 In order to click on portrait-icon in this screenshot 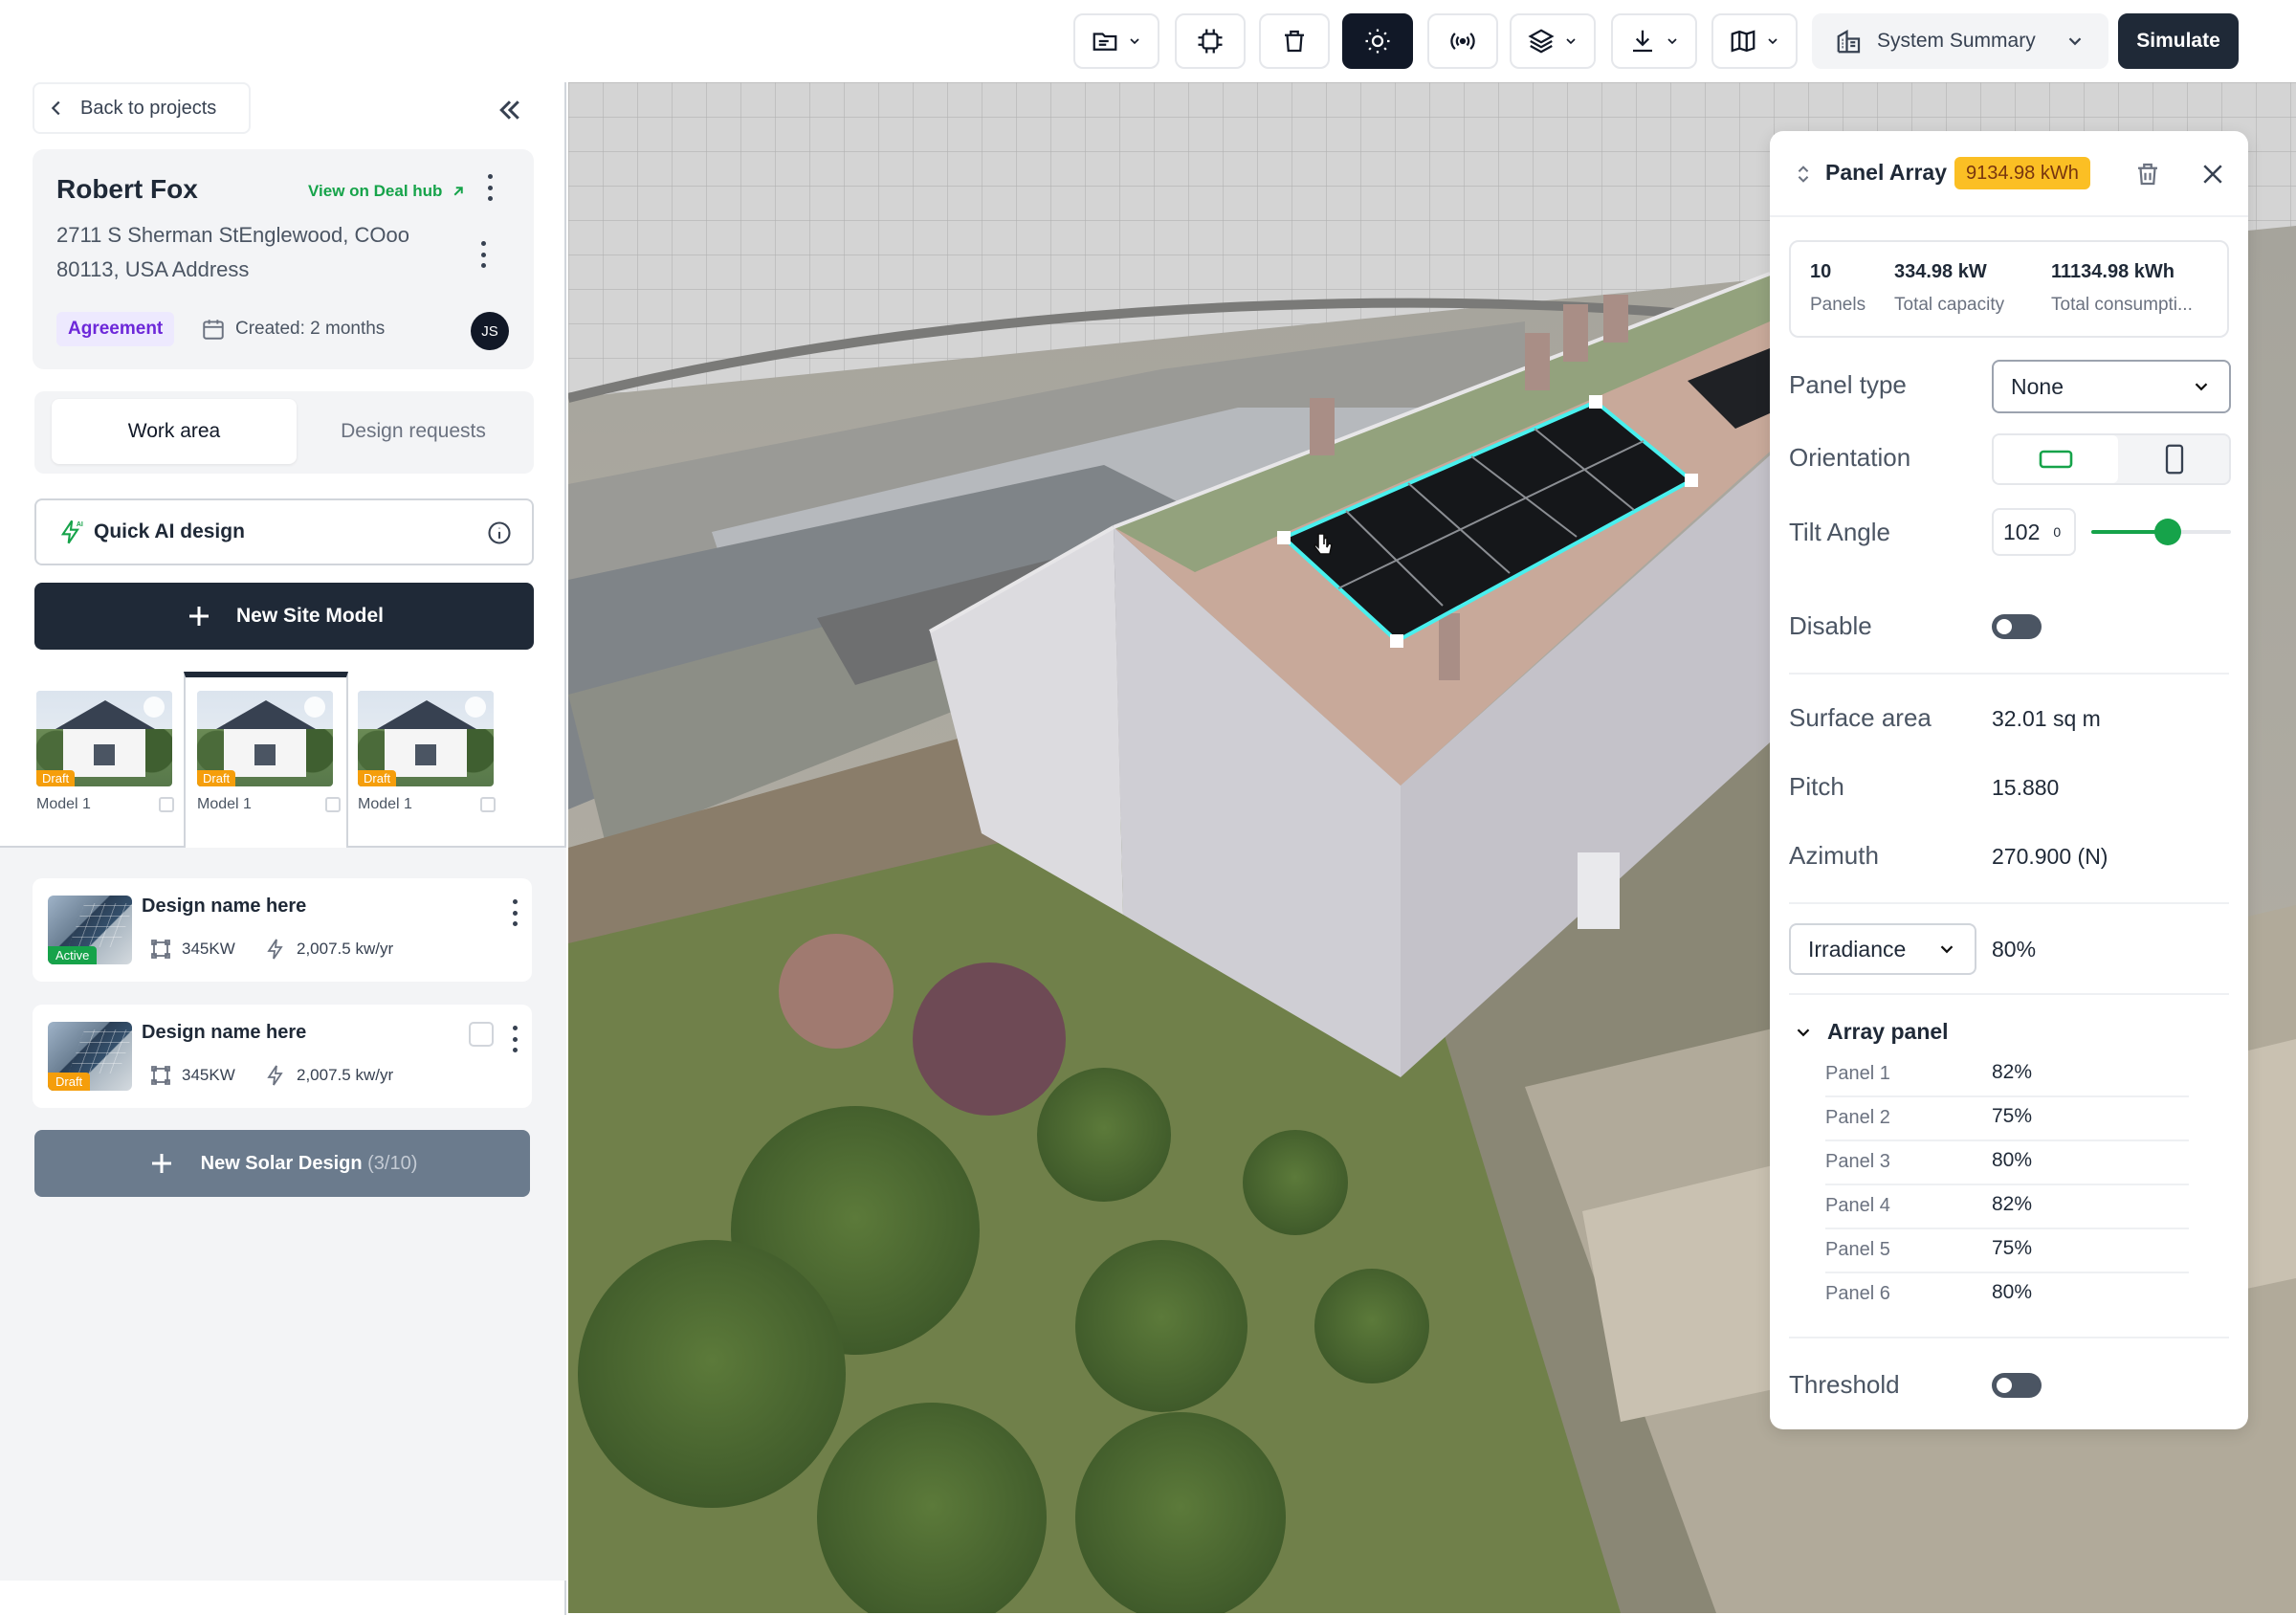, I will do `click(2175, 459)`.